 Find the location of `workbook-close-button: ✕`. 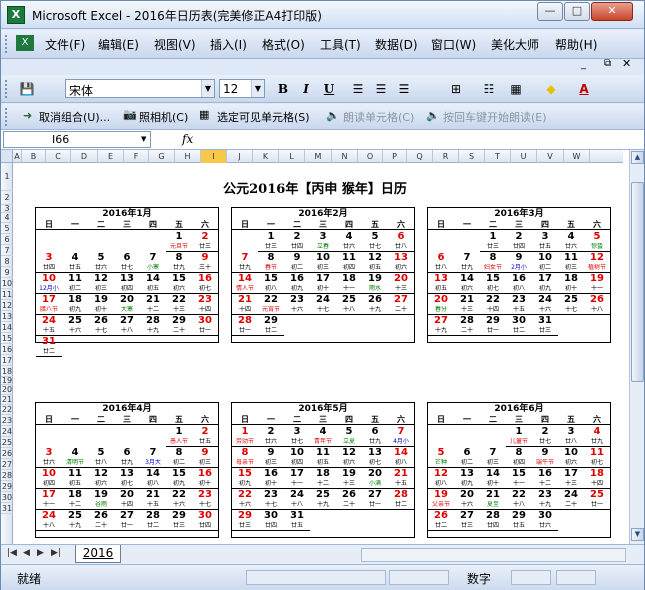

workbook-close-button: ✕ is located at coordinates (626, 63).